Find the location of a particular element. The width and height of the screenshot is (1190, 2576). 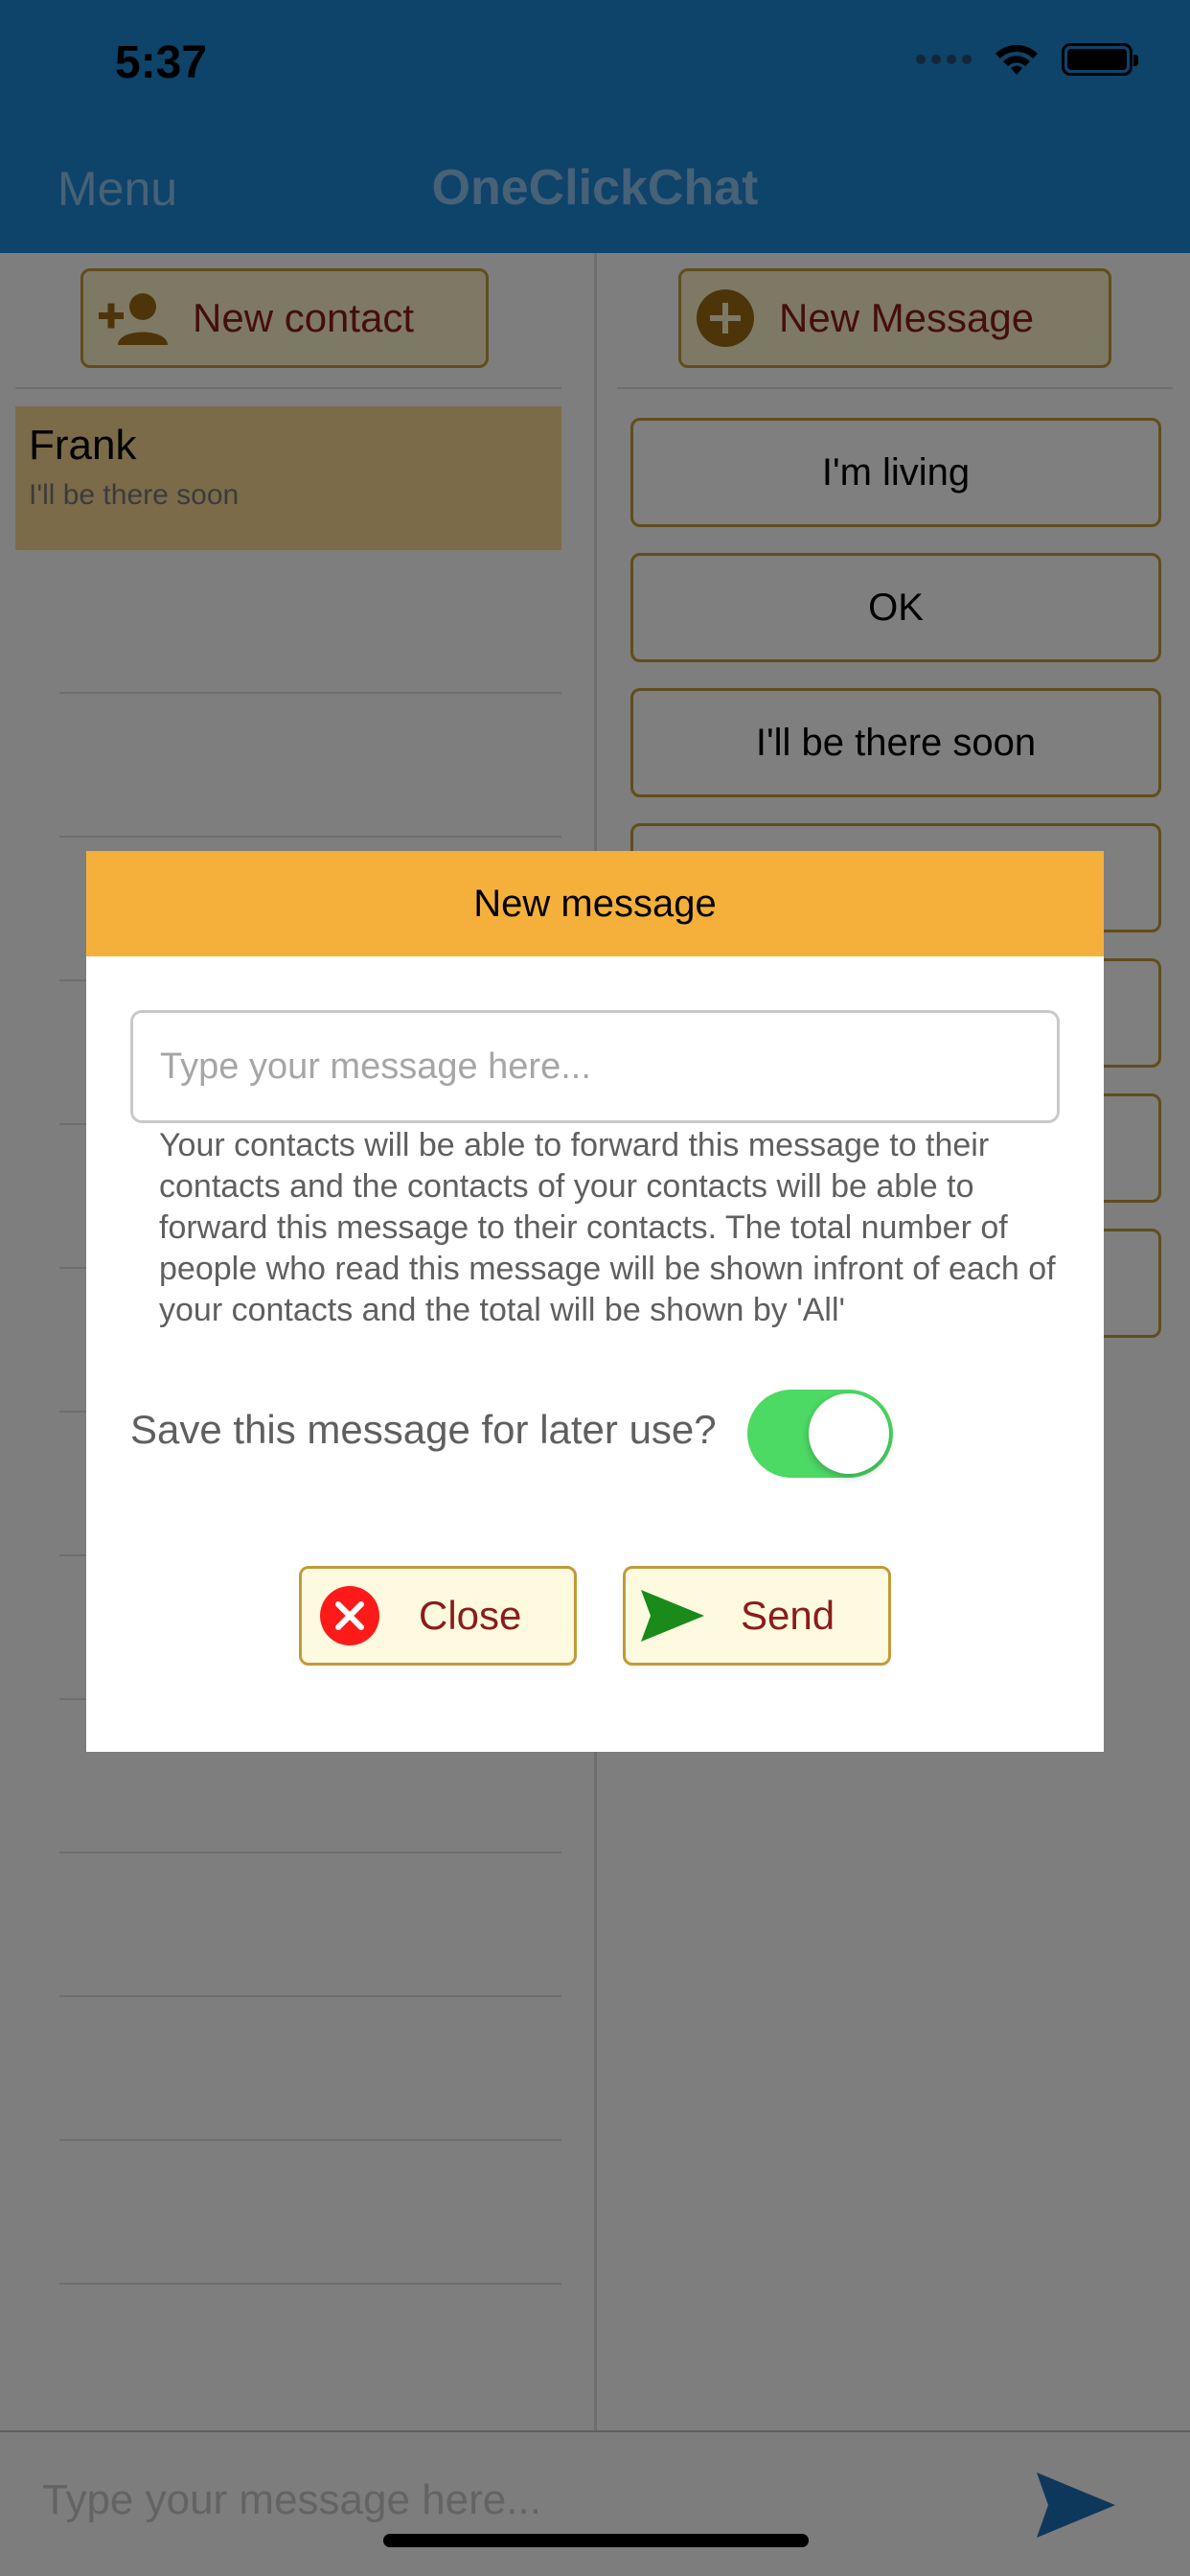

close-button: Close is located at coordinates (438, 1616).